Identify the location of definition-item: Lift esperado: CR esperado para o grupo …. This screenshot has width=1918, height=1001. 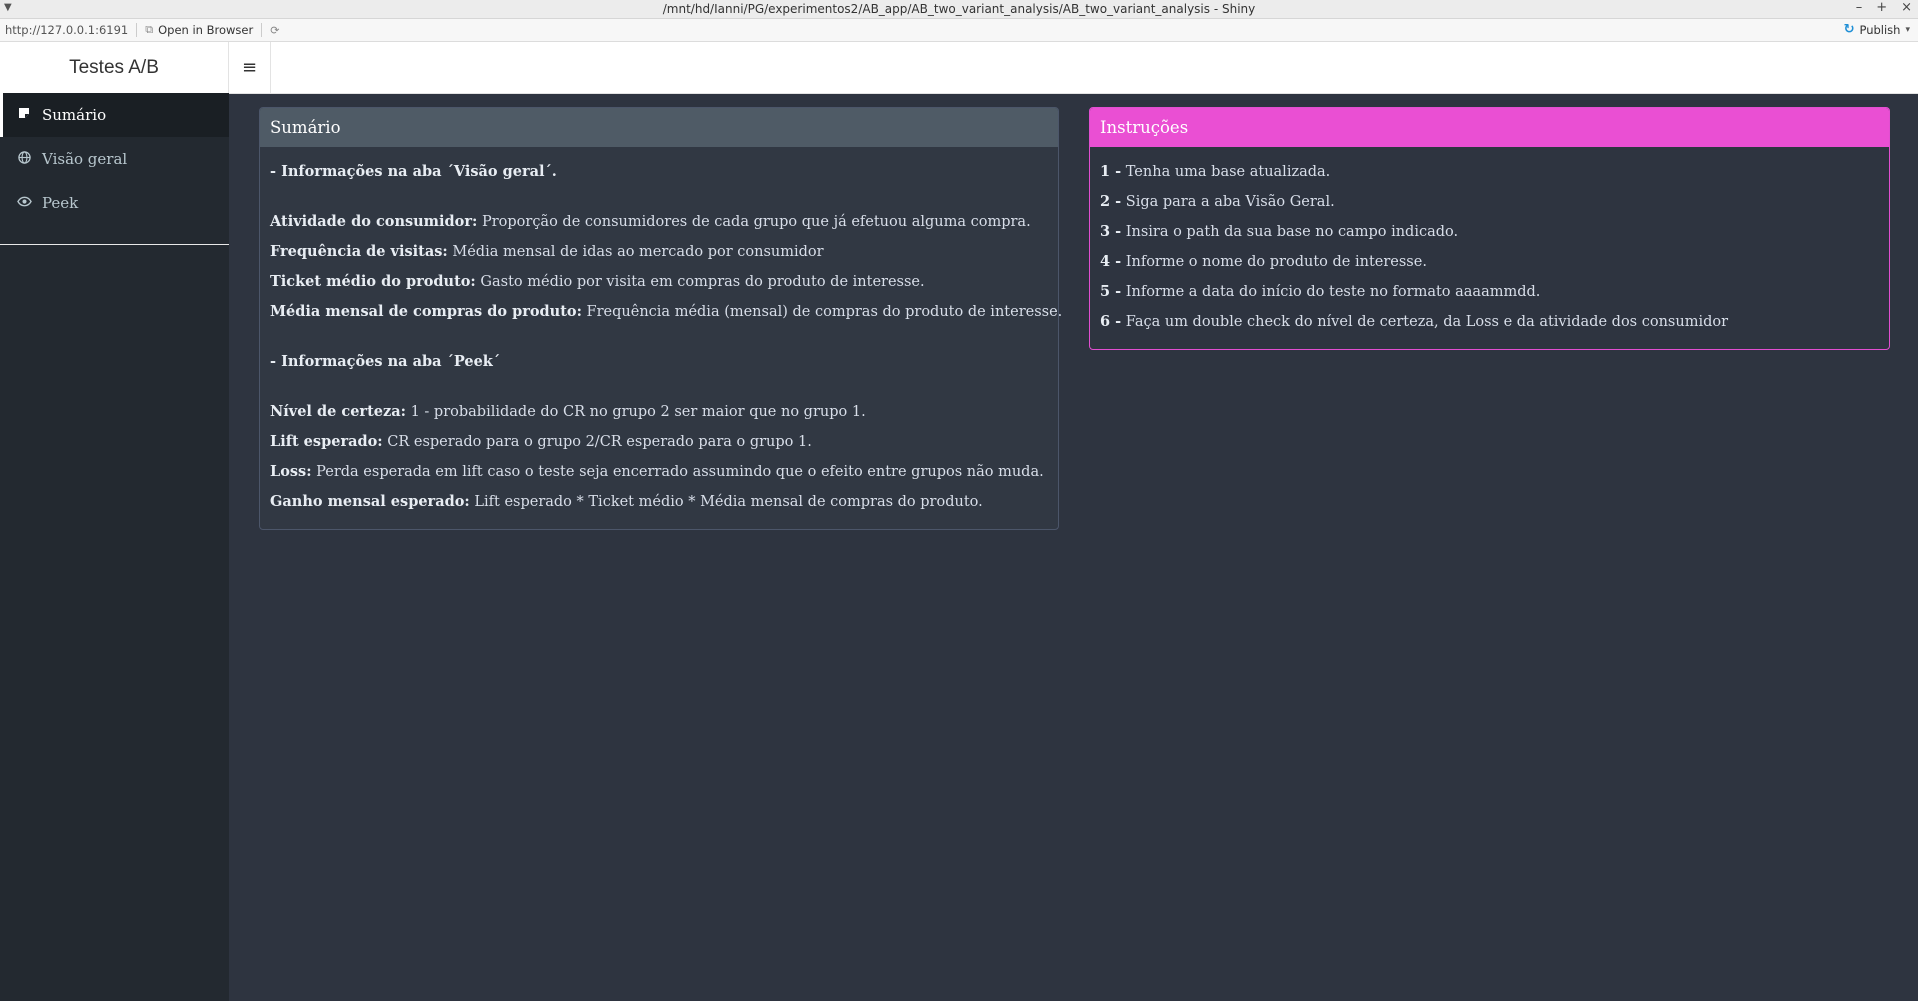
(541, 441).